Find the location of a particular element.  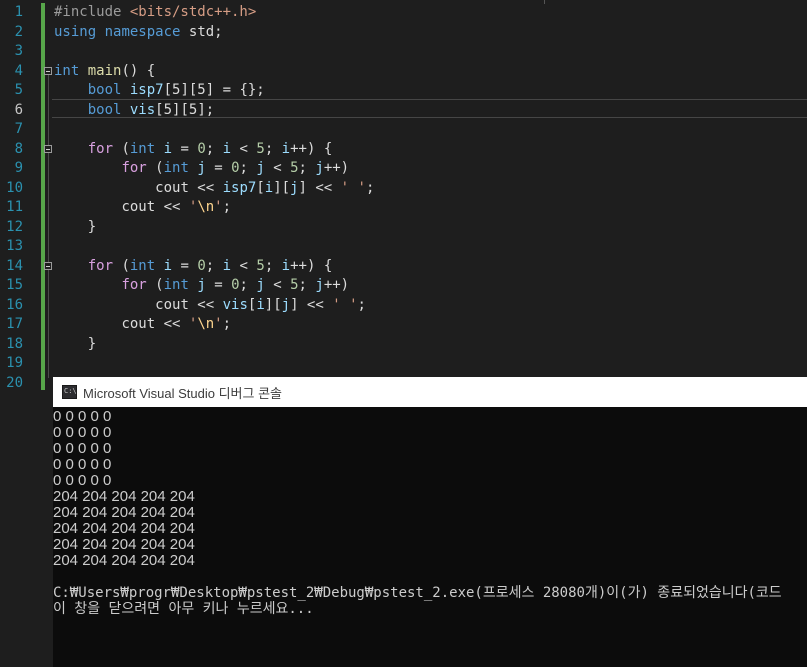

variable: isp7 is located at coordinates (146, 90).